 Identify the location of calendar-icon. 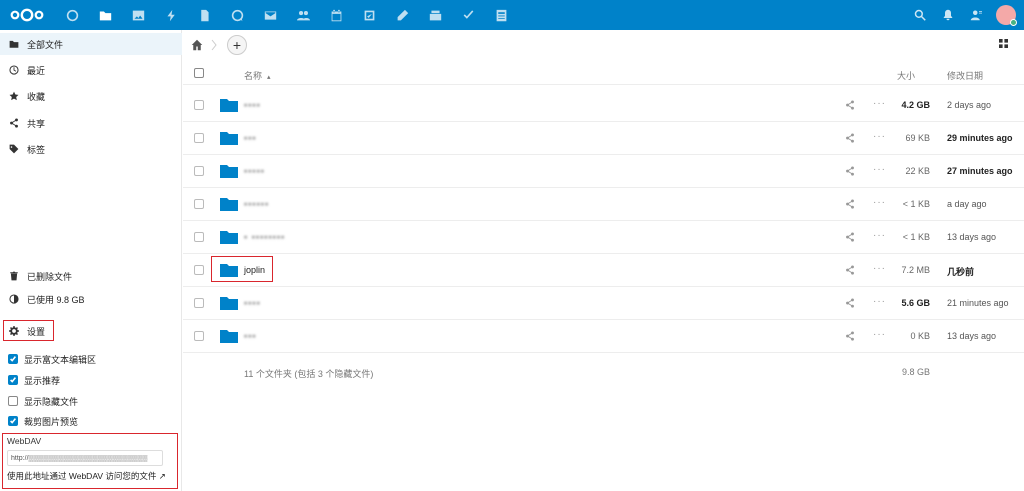
(336, 15).